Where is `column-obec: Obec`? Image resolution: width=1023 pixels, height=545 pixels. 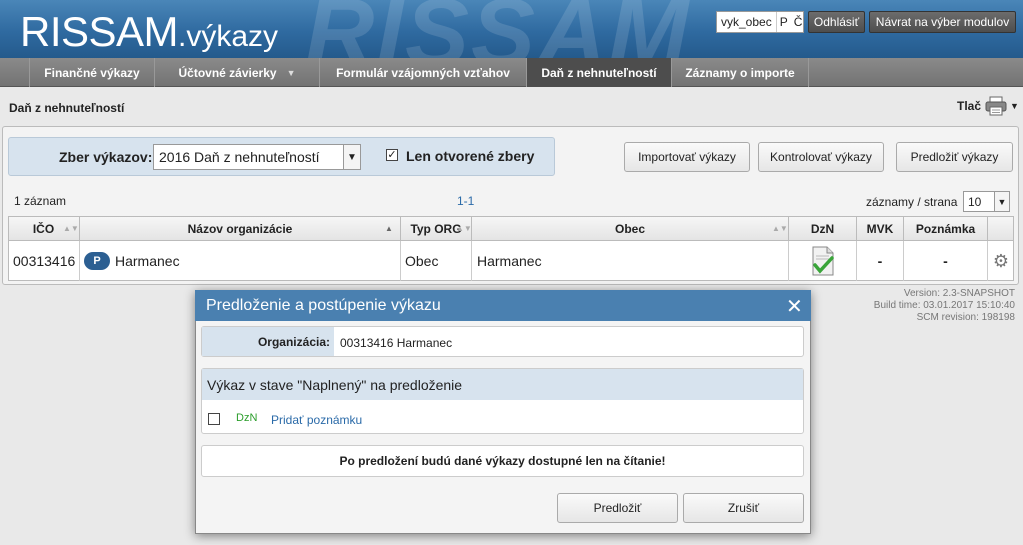 column-obec: Obec is located at coordinates (630, 228).